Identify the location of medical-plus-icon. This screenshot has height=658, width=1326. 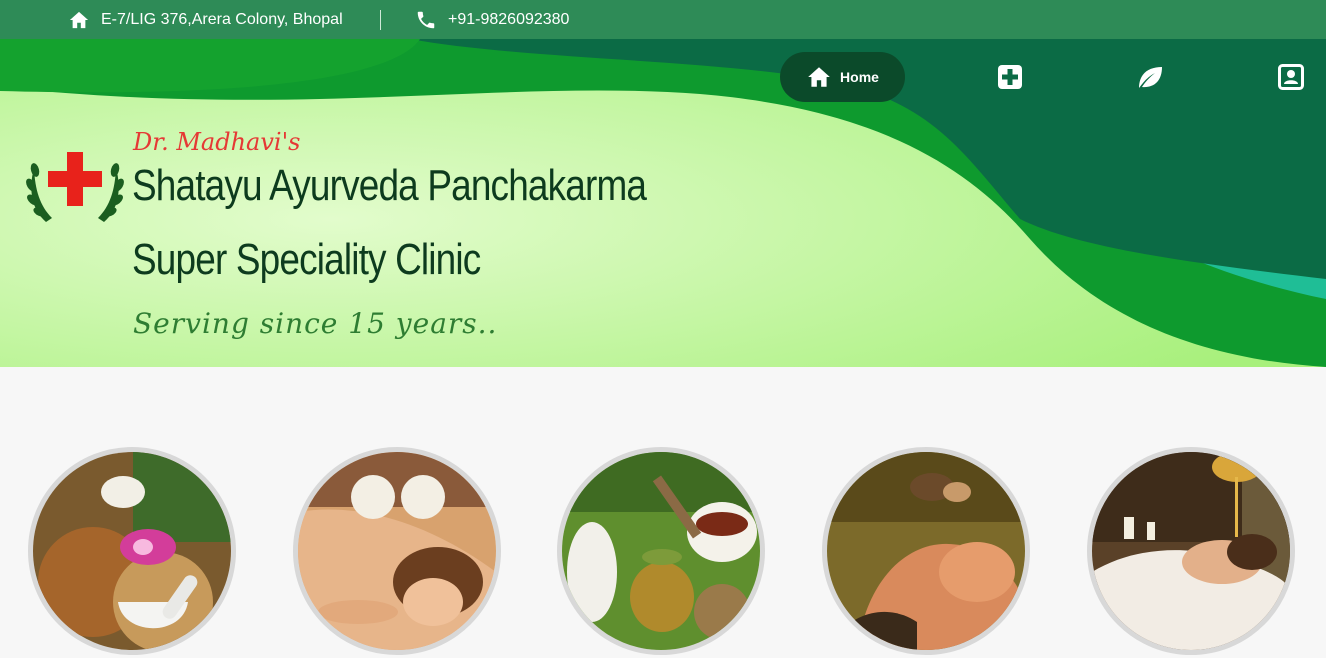
(1010, 77).